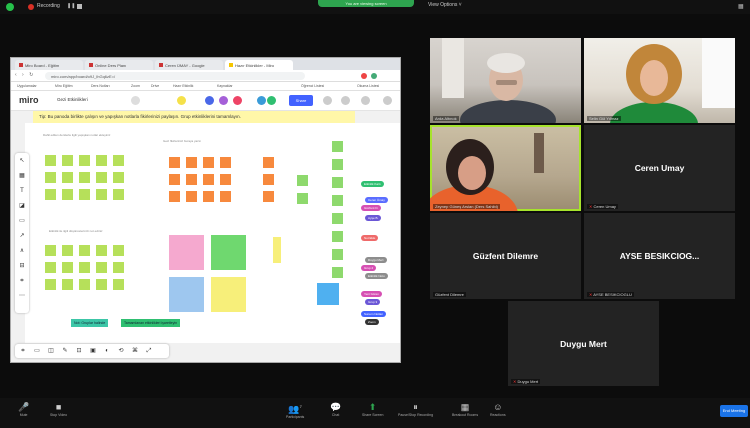 The height and width of the screenshot is (428, 750). I want to click on grid-icon: ▭, so click(37, 351).